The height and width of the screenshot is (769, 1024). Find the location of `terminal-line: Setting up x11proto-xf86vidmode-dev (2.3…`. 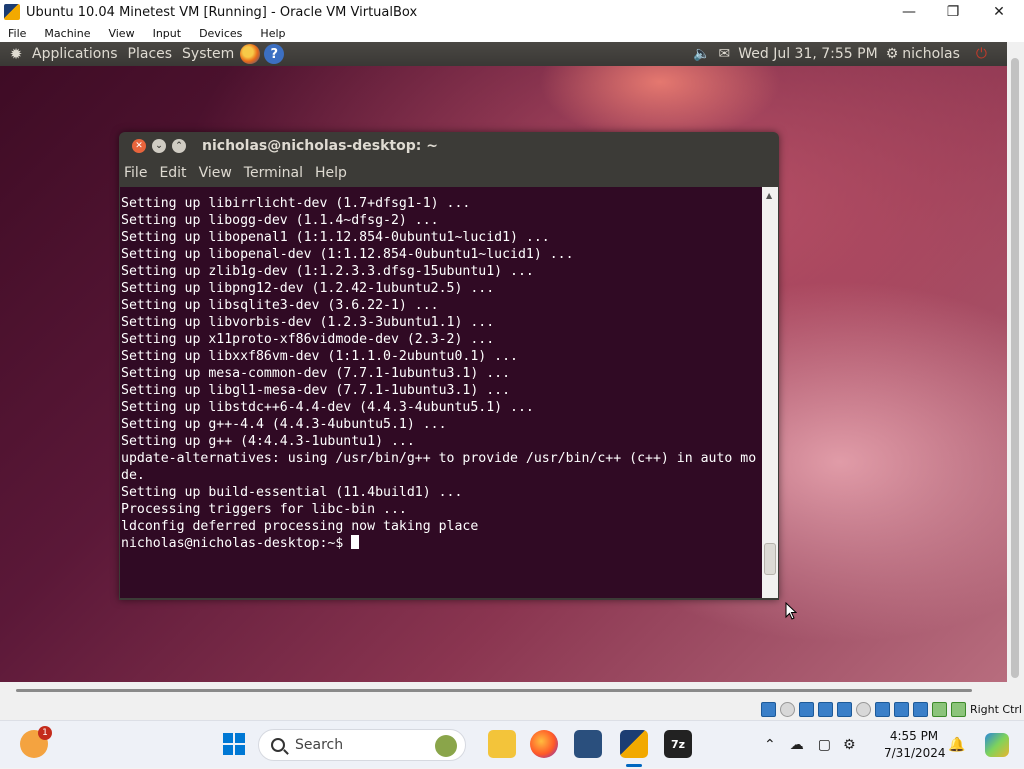

terminal-line: Setting up x11proto-xf86vidmode-dev (2.3… is located at coordinates (308, 339).